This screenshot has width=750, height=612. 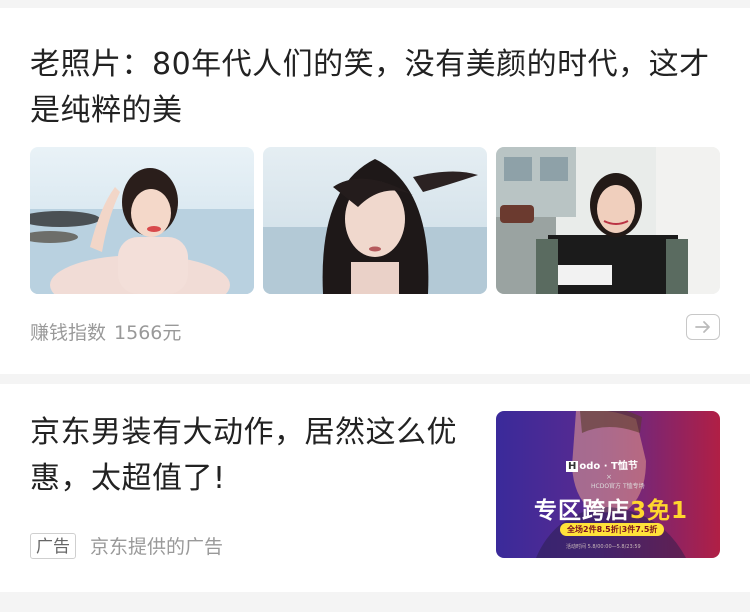 I want to click on ad-brand-logo: Hodo · T恤节, so click(x=602, y=464).